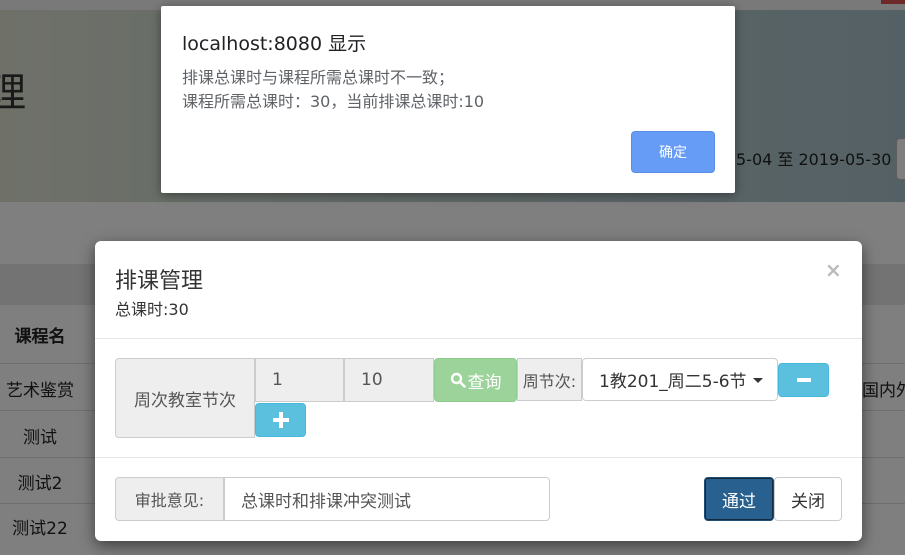 The height and width of the screenshot is (555, 905). I want to click on alert-ok-button: 确定, so click(673, 152).